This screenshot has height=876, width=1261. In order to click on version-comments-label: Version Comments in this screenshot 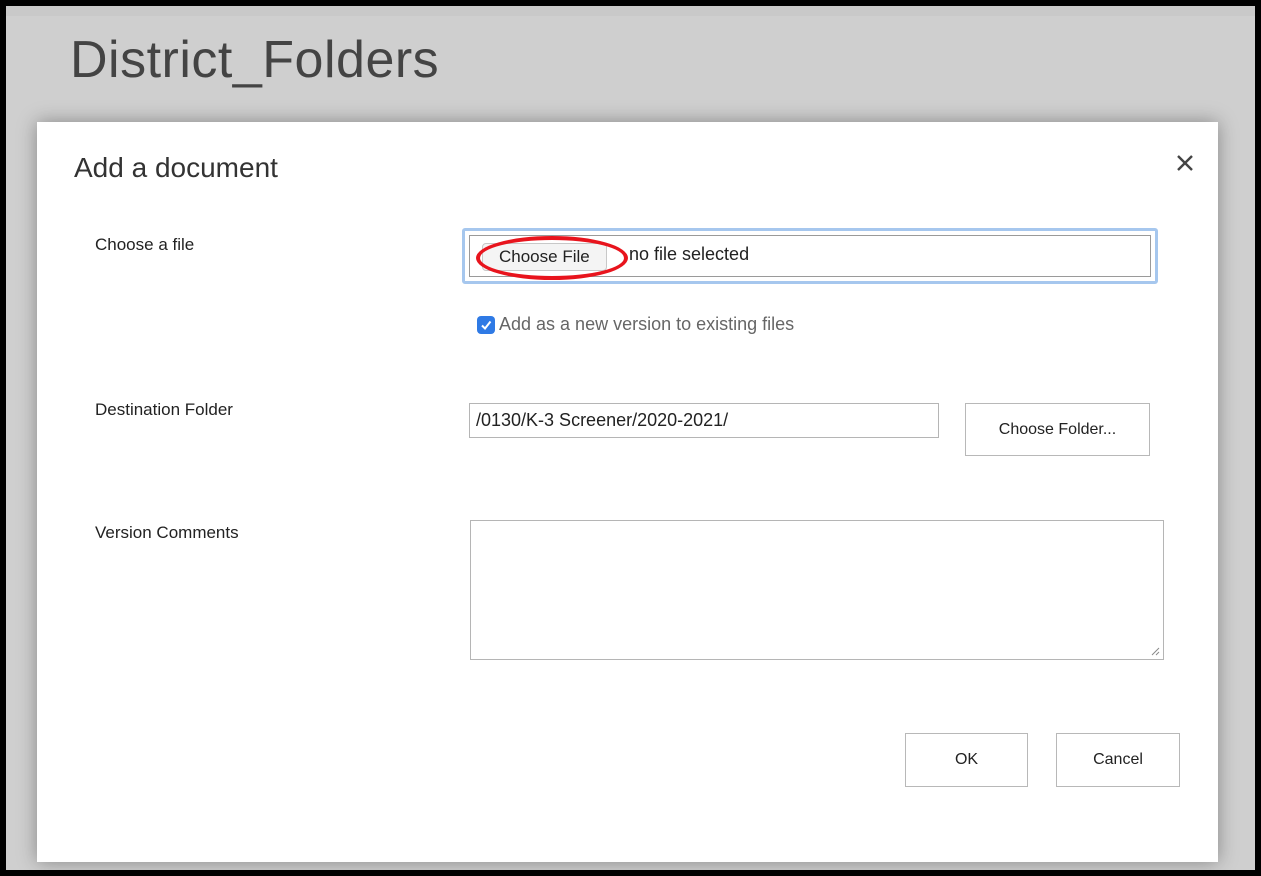, I will do `click(167, 532)`.